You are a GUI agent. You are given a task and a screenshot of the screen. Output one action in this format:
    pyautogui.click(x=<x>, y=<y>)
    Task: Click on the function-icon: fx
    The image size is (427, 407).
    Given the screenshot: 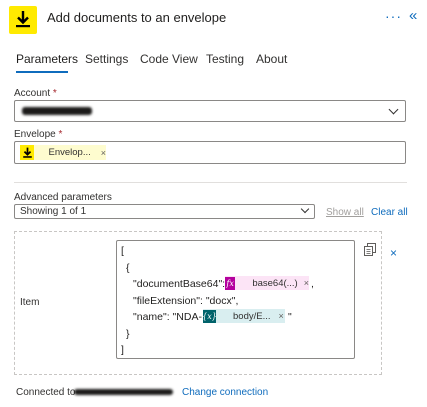 What is the action you would take?
    pyautogui.click(x=230, y=283)
    